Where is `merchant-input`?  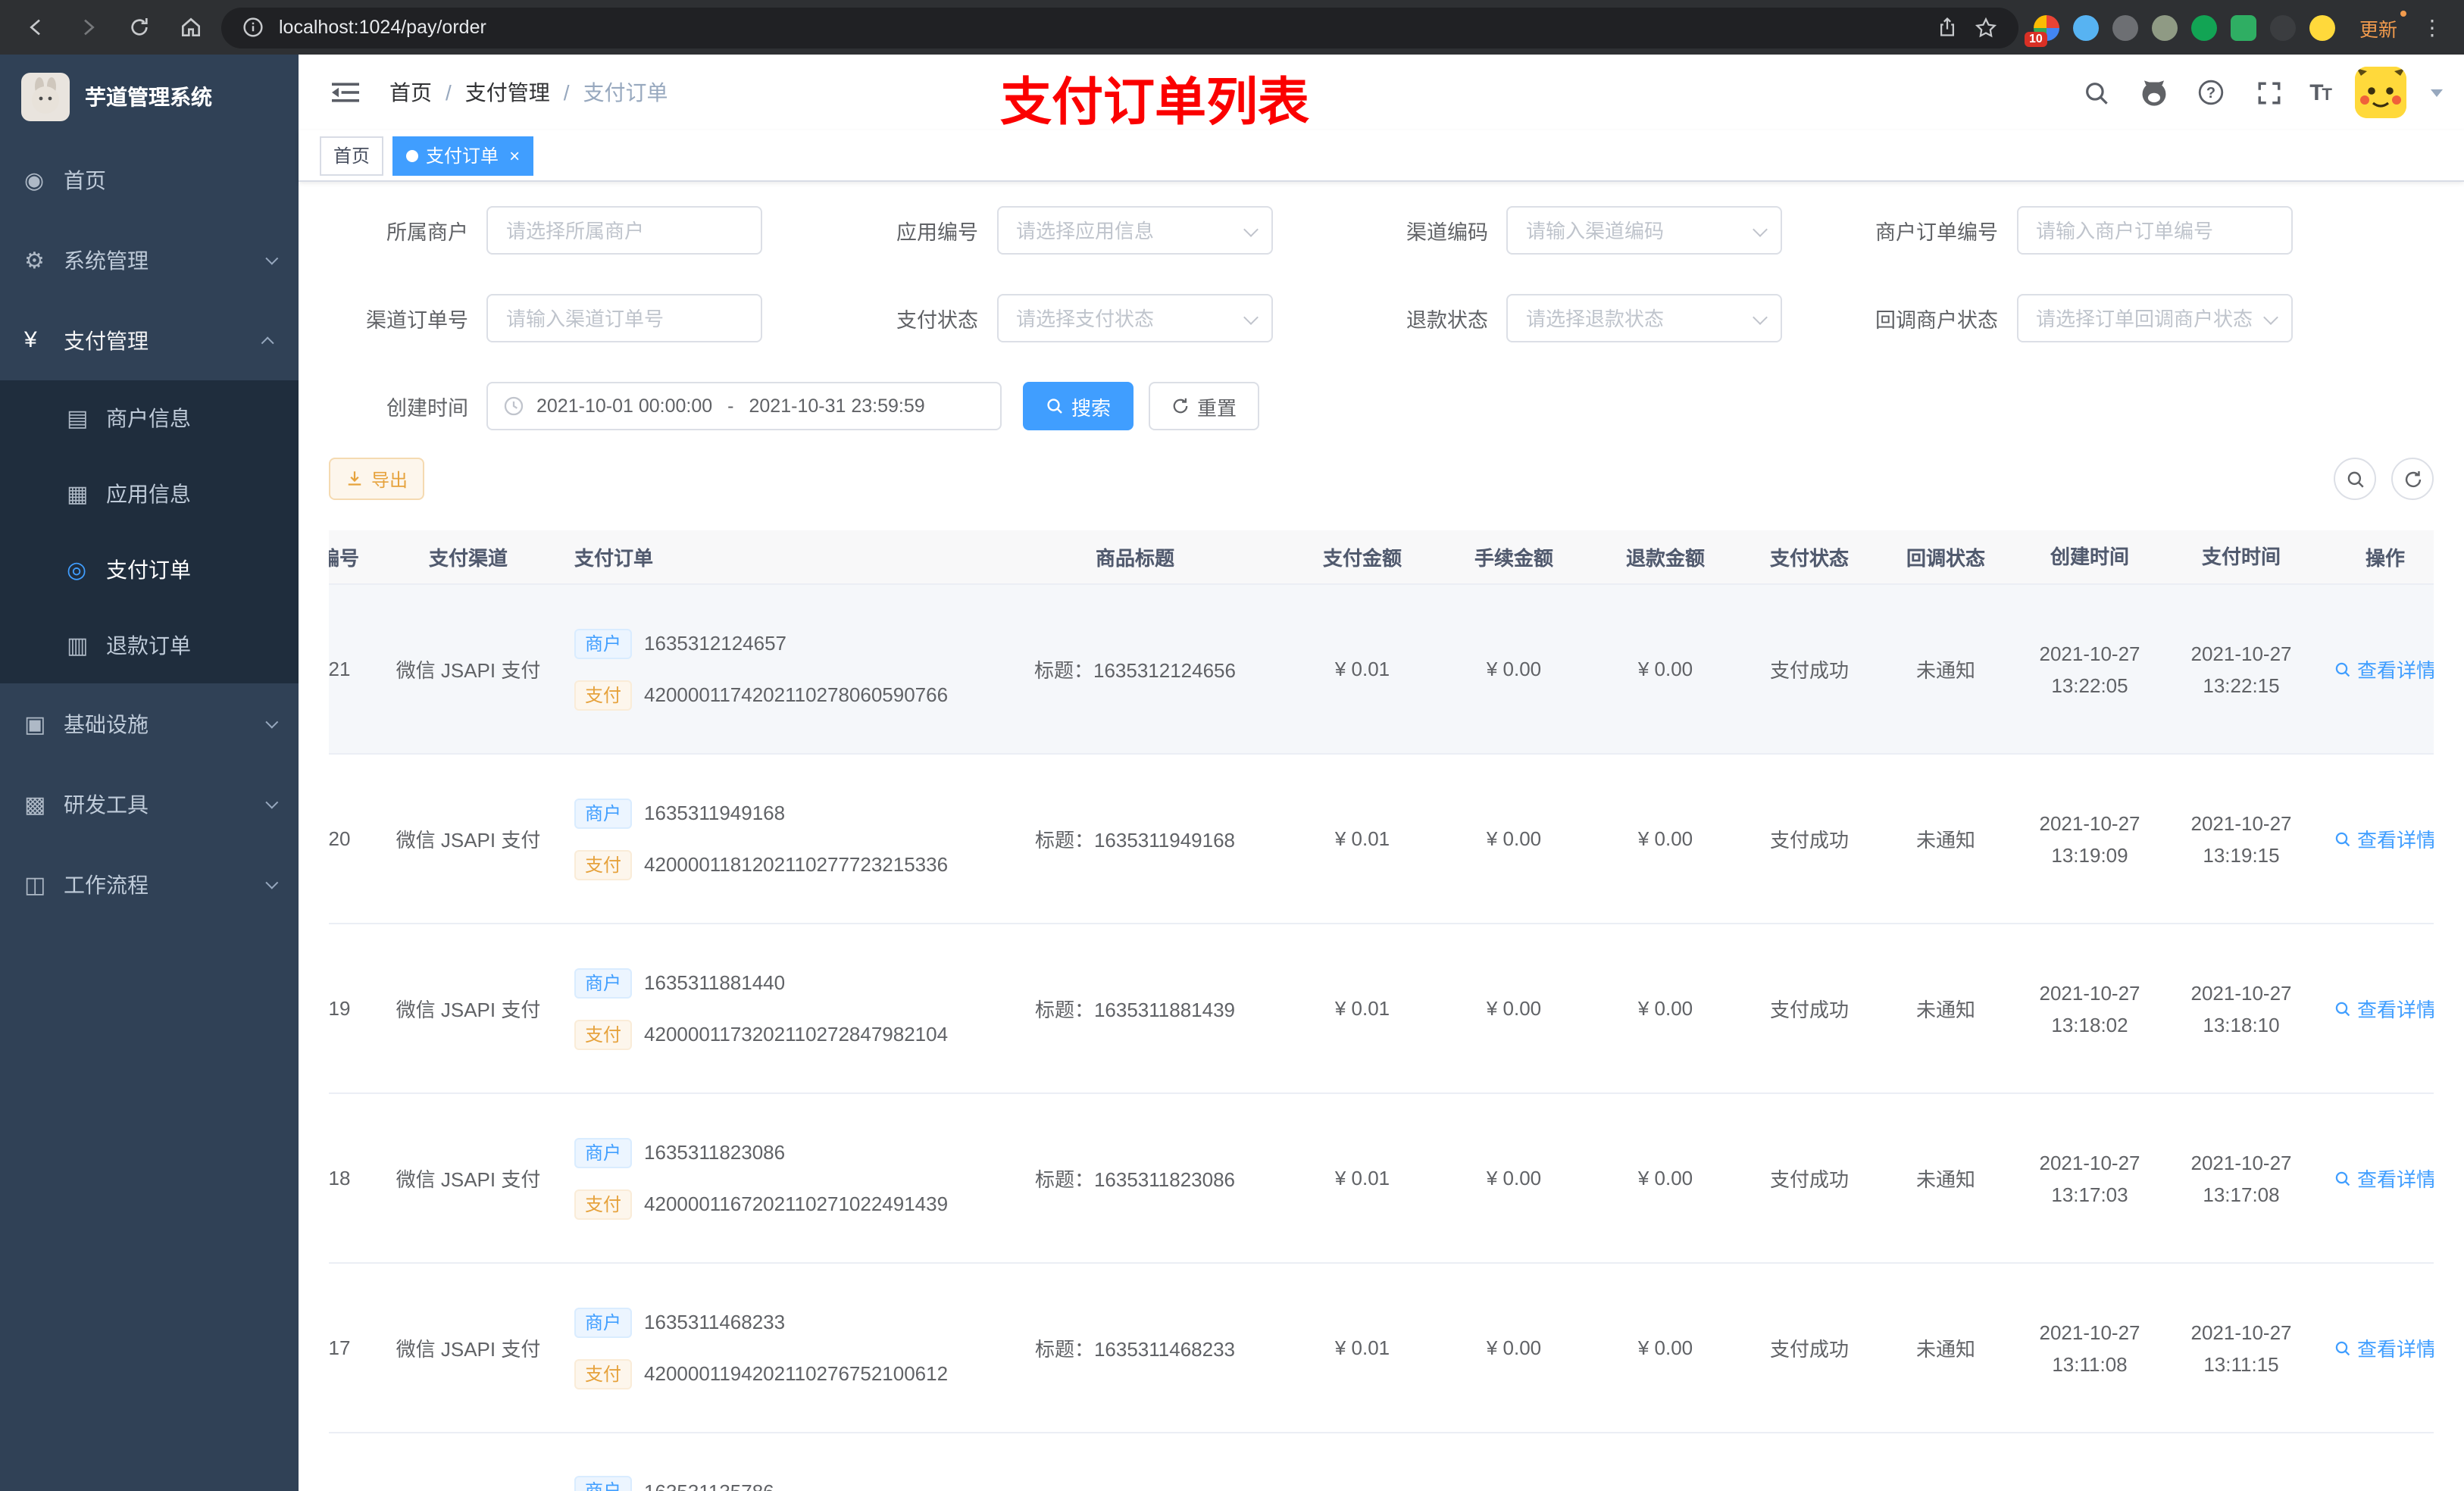 merchant-input is located at coordinates (624, 230).